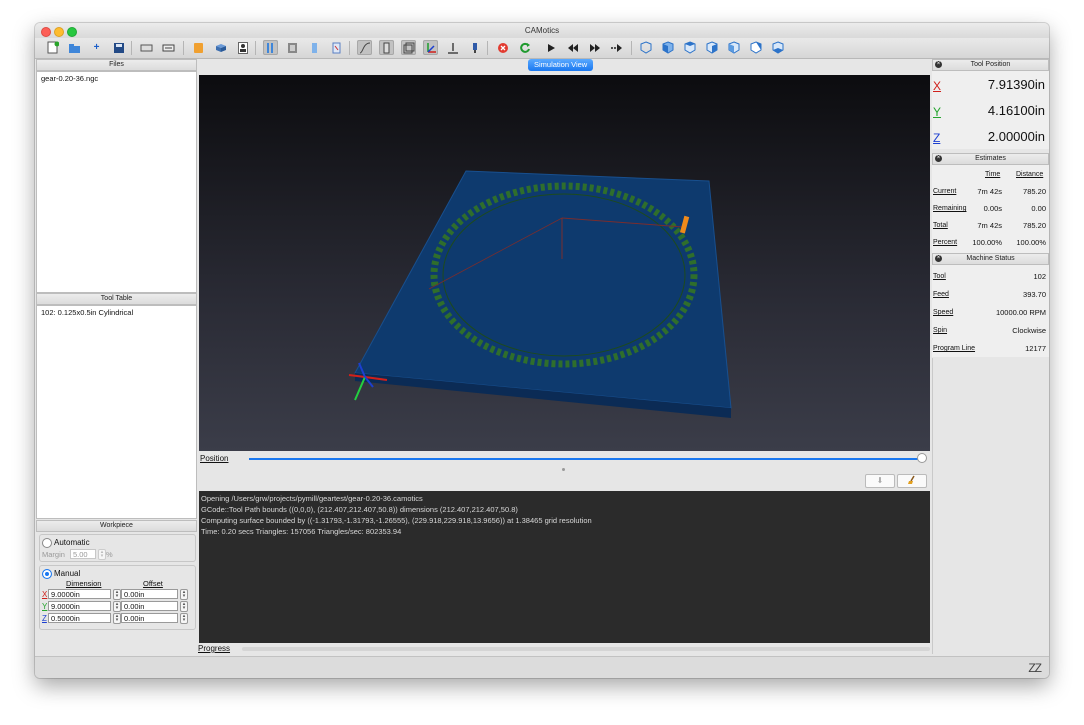 The image size is (1084, 725). I want to click on y-offset-stepper: ▴ ▾, so click(184, 606).